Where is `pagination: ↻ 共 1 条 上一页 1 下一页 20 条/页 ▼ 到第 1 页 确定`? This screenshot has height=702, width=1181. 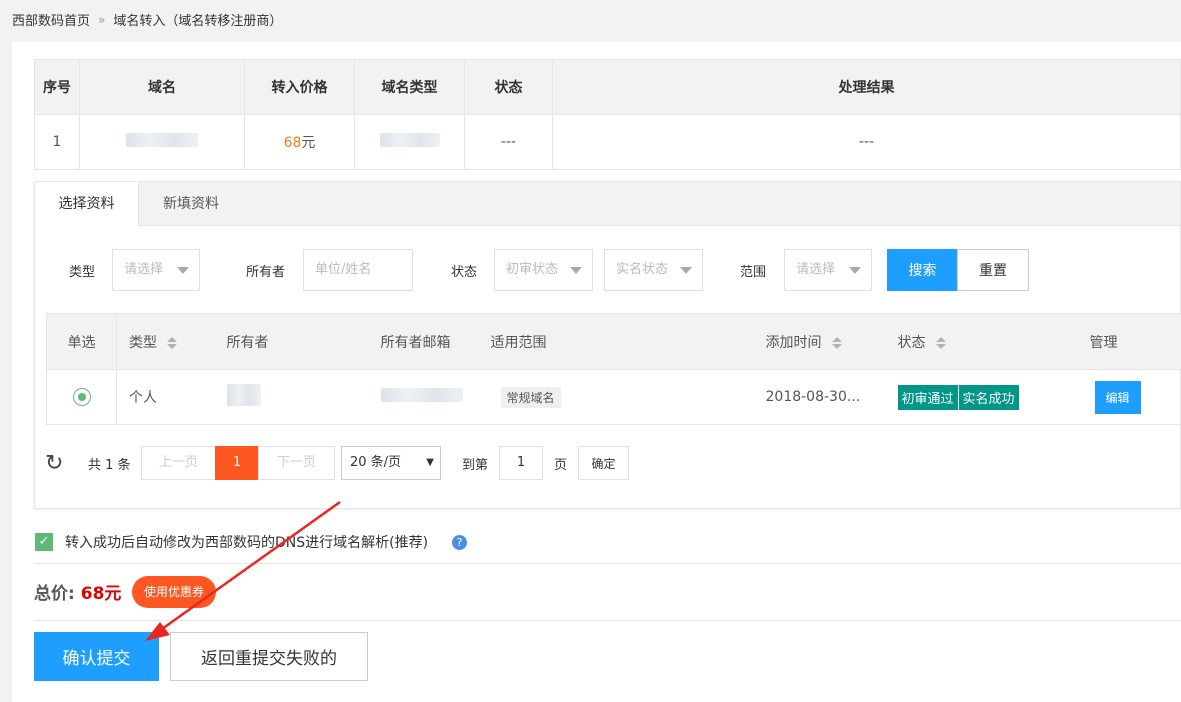
pagination: ↻ 共 1 条 上一页 1 下一页 20 条/页 ▼ 到第 1 页 确定 is located at coordinates (607, 463).